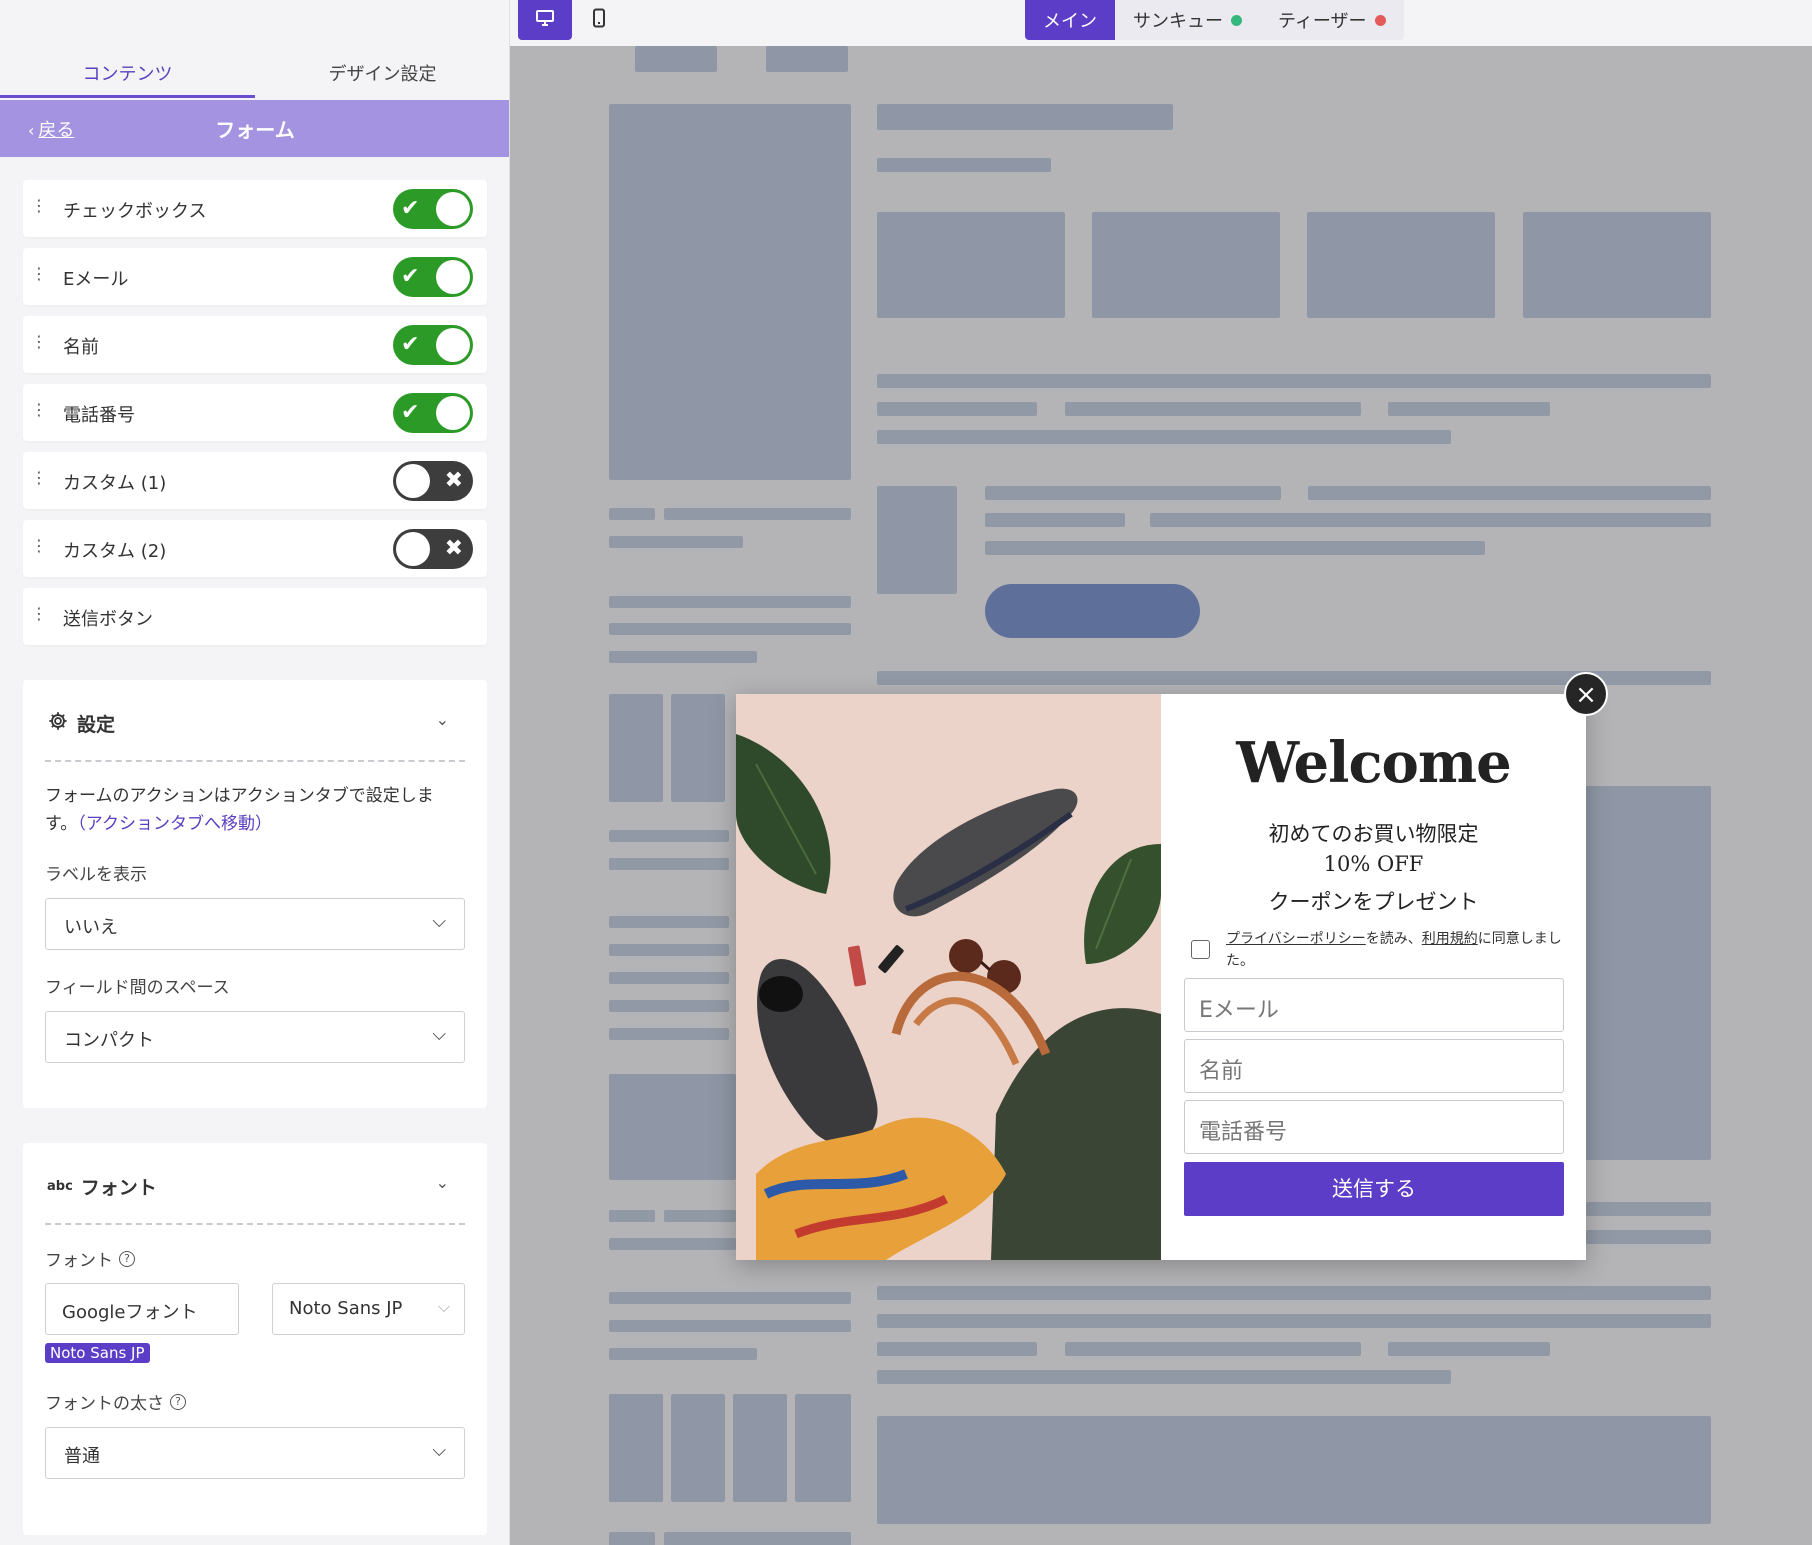 The image size is (1812, 1545). What do you see at coordinates (58, 723) in the screenshot?
I see `gear-icon` at bounding box center [58, 723].